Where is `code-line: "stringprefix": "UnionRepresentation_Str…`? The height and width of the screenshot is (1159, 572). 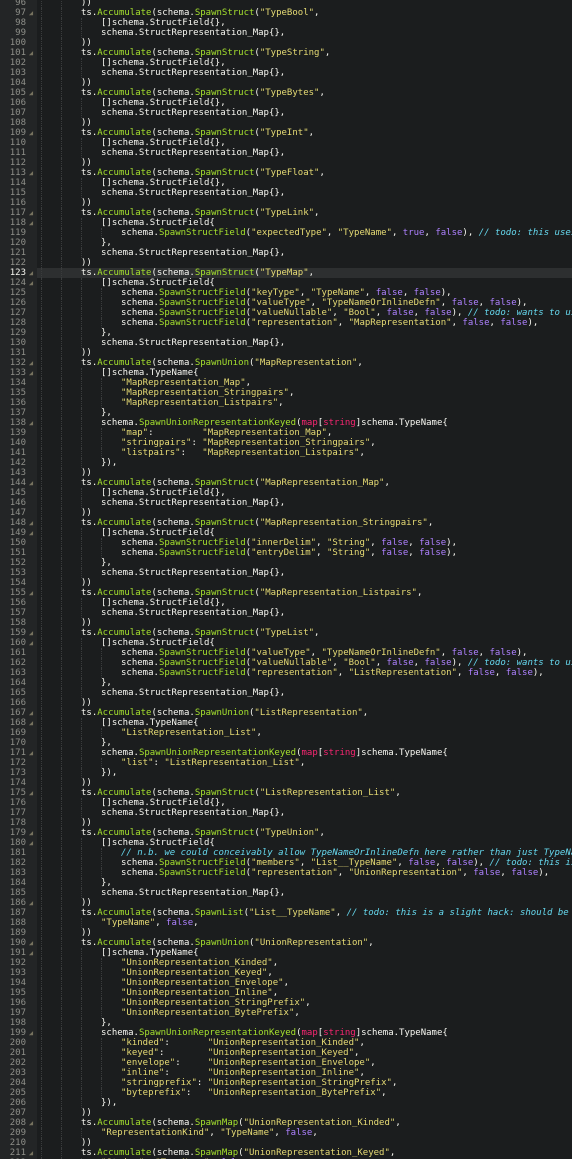
code-line: "stringprefix": "UnionRepresentation_Str… is located at coordinates (304, 1083).